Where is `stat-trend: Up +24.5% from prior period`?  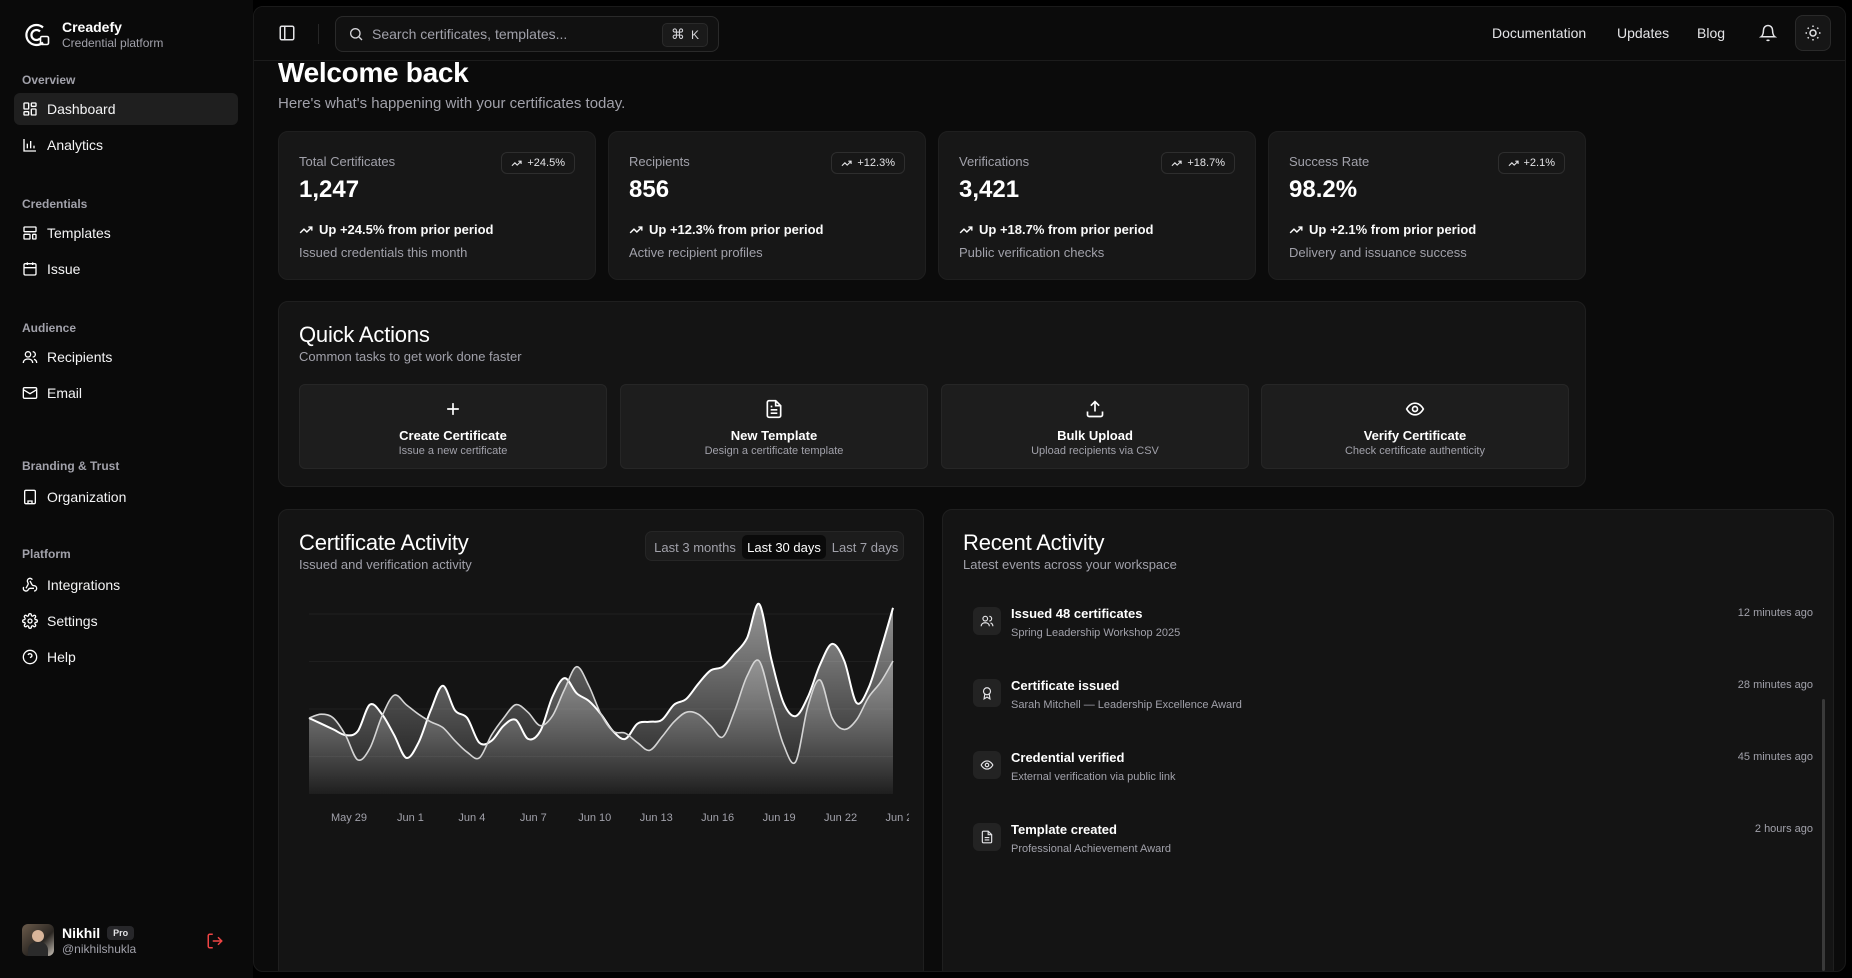
stat-trend: Up +24.5% from prior period is located at coordinates (396, 229).